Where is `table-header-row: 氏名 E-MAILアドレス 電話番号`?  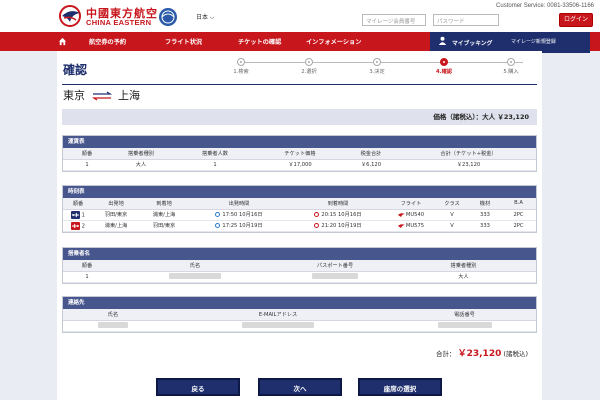 table-header-row: 氏名 E-MAILアドレス 電話番号 is located at coordinates (299, 315).